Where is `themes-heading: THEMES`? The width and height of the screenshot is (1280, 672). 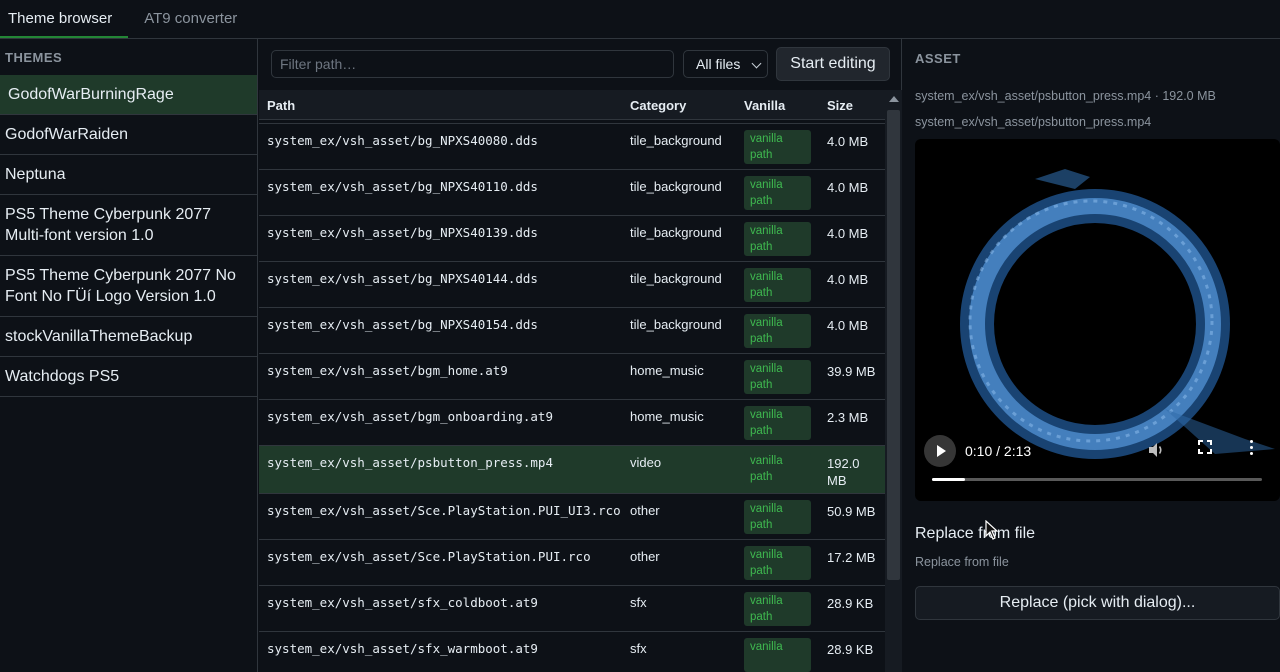 themes-heading: THEMES is located at coordinates (34, 57).